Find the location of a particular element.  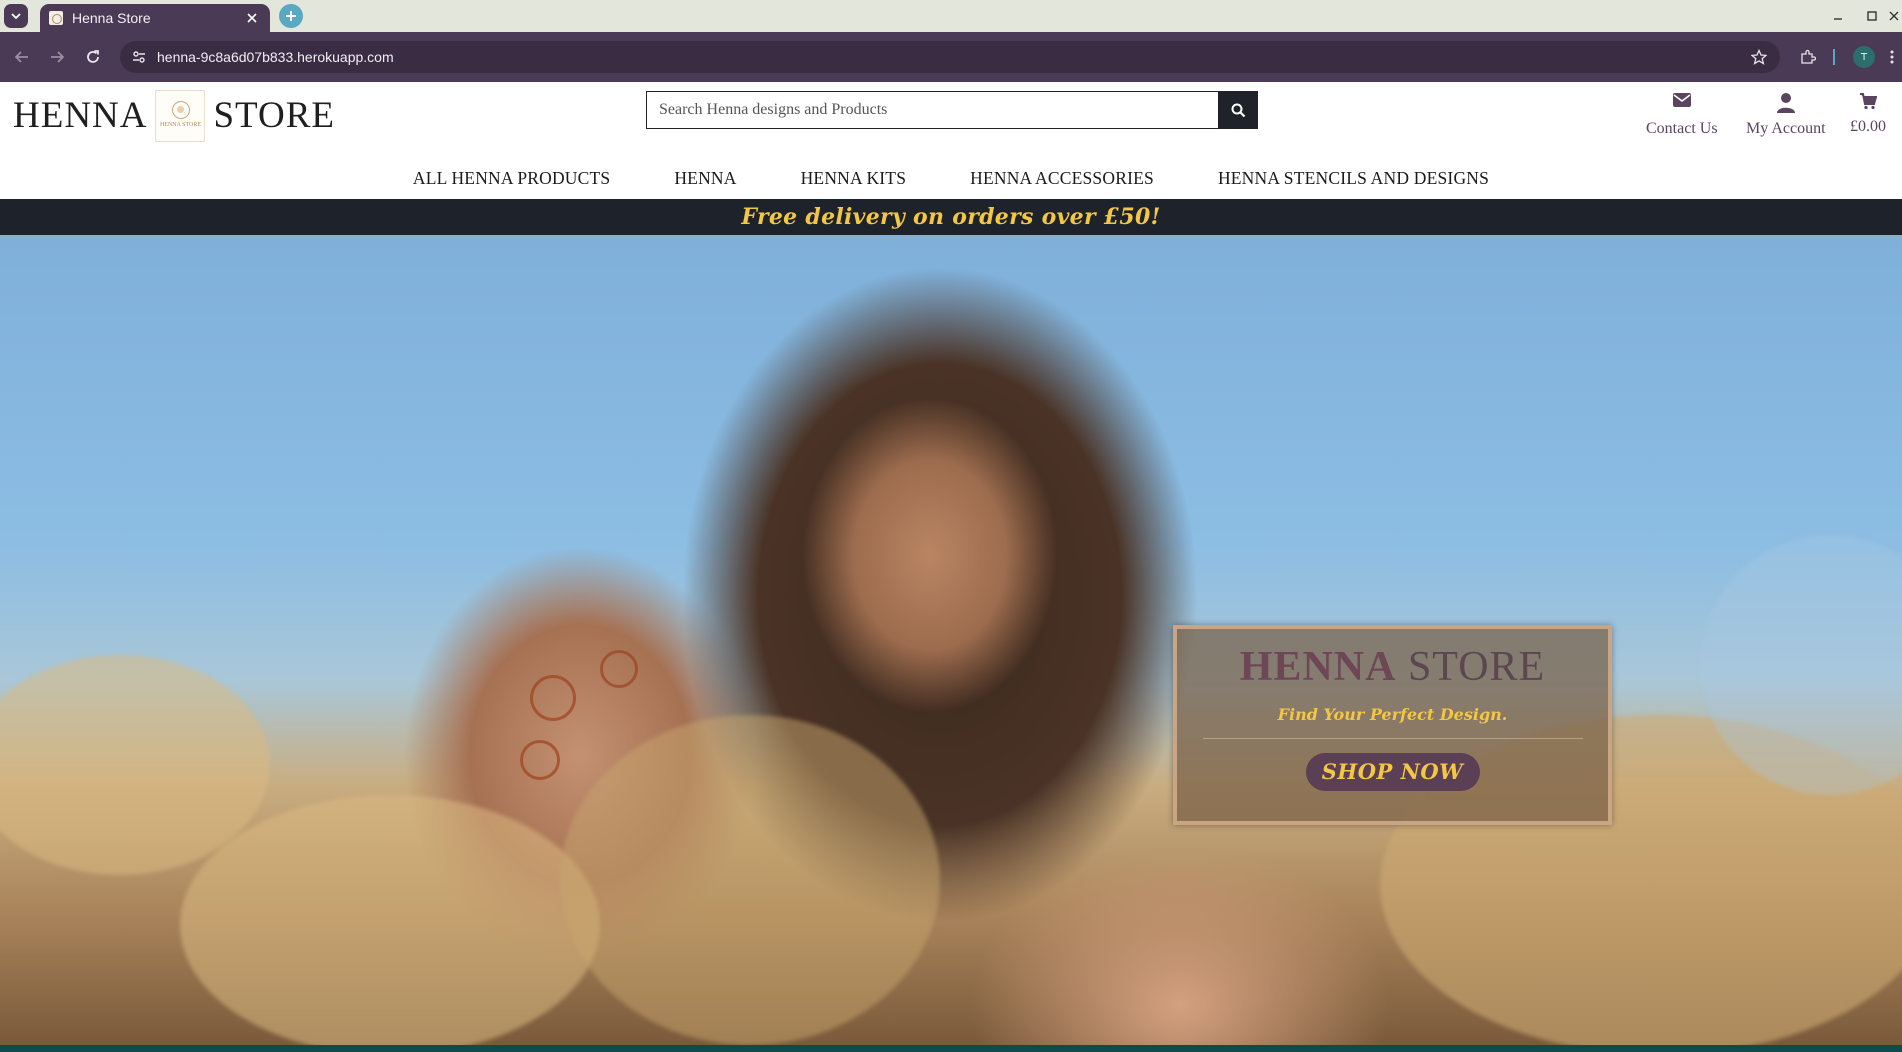

tune-icon is located at coordinates (139, 57).